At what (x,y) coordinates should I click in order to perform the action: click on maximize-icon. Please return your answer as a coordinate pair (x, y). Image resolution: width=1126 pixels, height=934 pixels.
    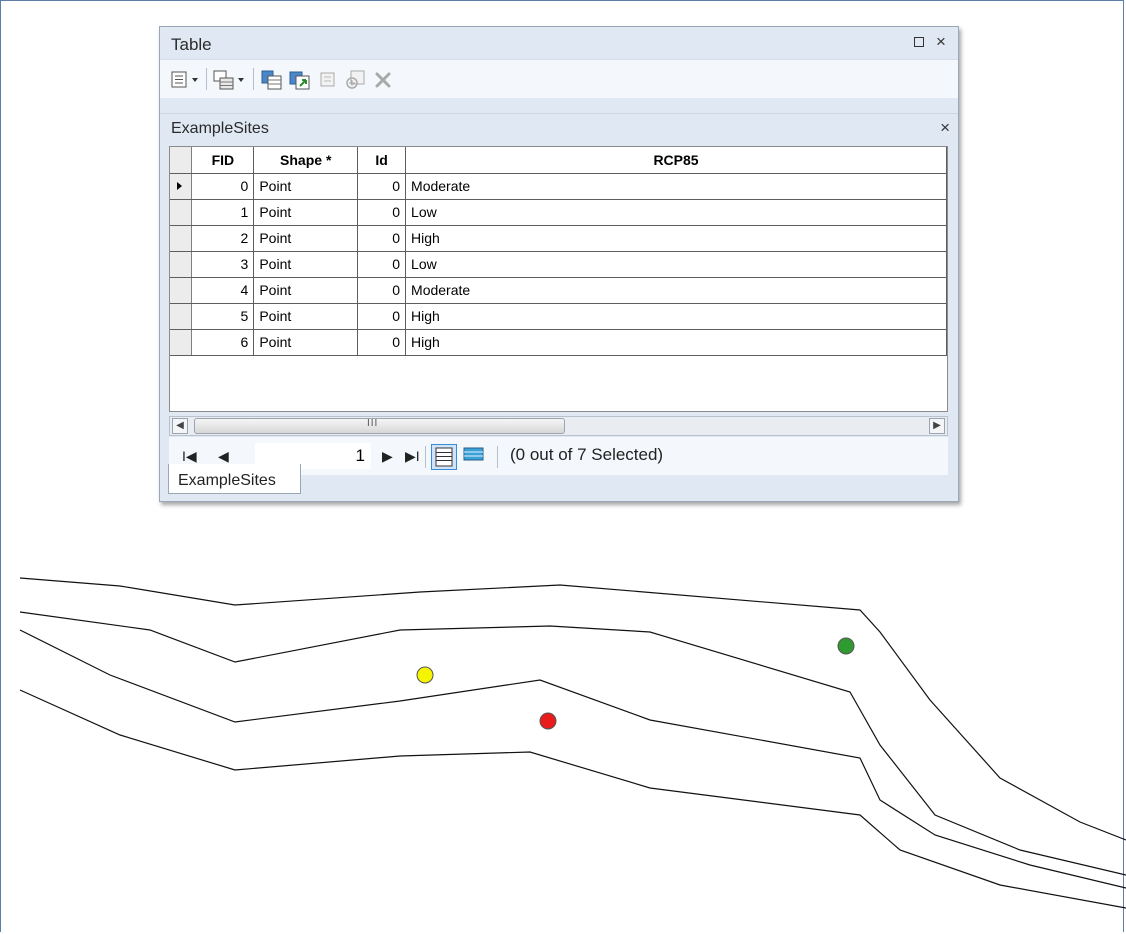
    Looking at the image, I should click on (919, 42).